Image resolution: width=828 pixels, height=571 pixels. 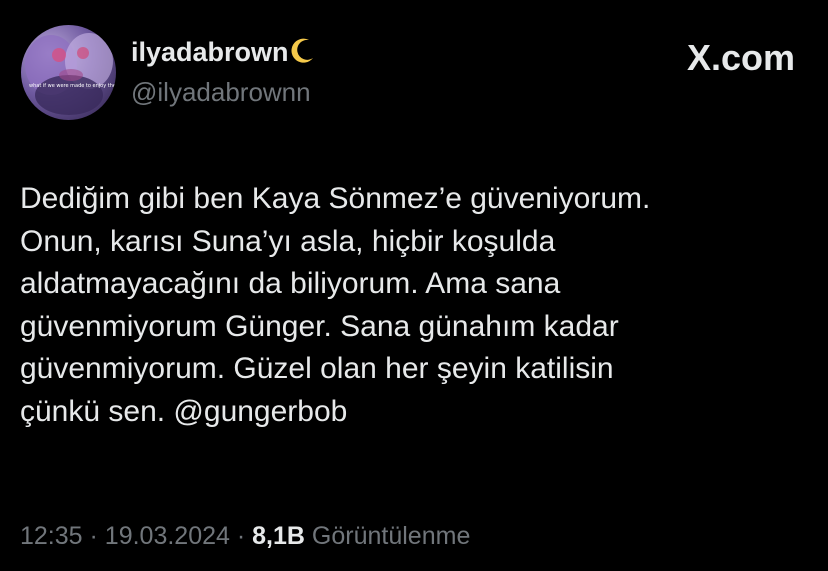 I want to click on tweet-time: 12:35, so click(x=51, y=536).